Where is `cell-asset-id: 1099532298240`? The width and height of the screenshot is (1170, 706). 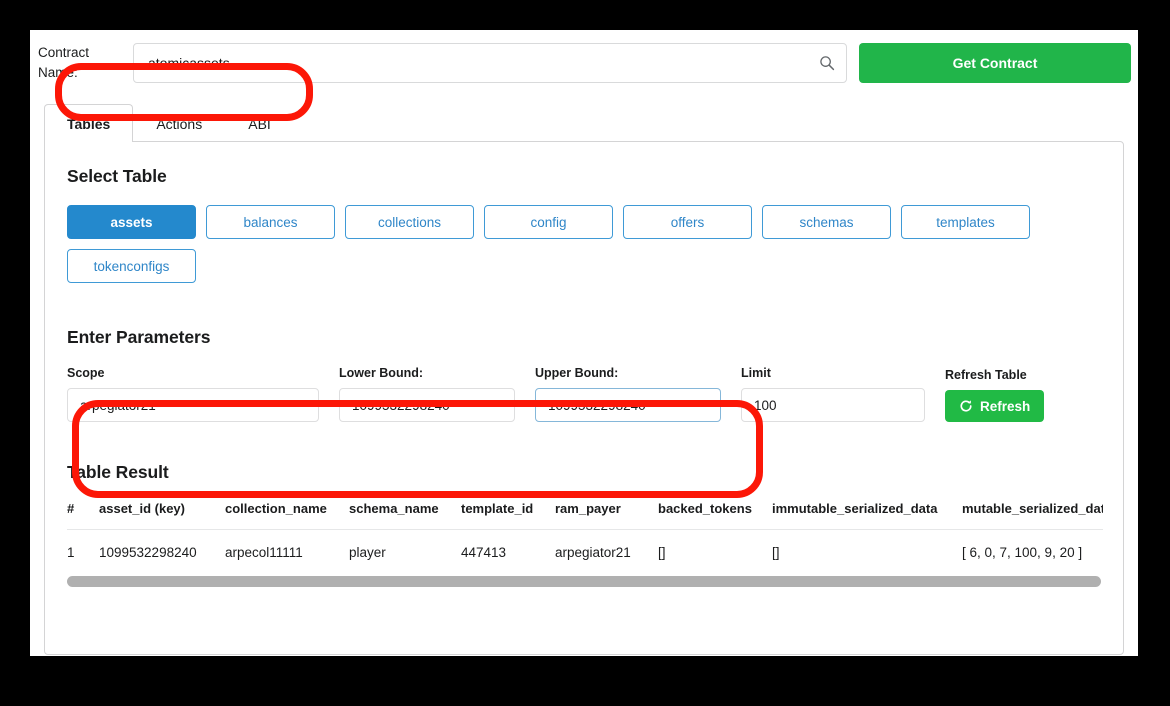 cell-asset-id: 1099532298240 is located at coordinates (148, 552).